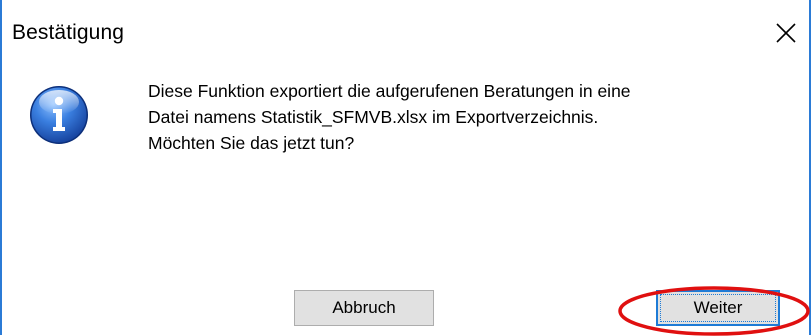 The width and height of the screenshot is (811, 336). Describe the element at coordinates (251, 143) in the screenshot. I see `message-line: Möchten Sie das jetzt tun?` at that location.